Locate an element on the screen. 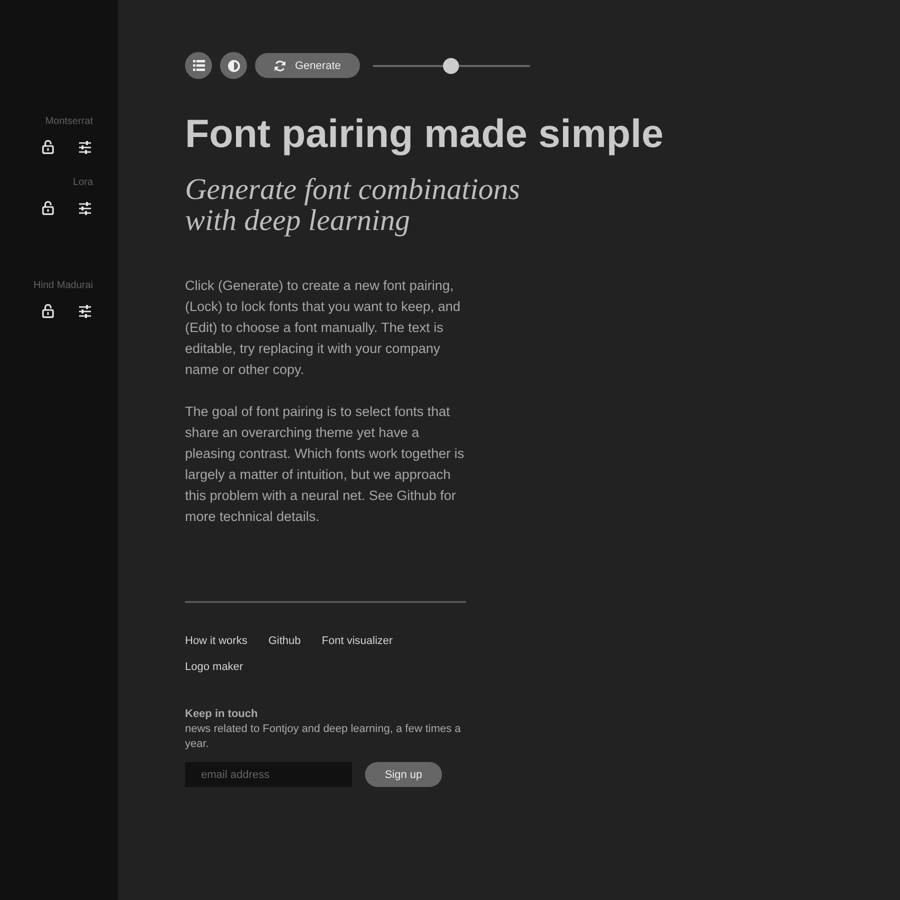  contrast-icon is located at coordinates (234, 66).